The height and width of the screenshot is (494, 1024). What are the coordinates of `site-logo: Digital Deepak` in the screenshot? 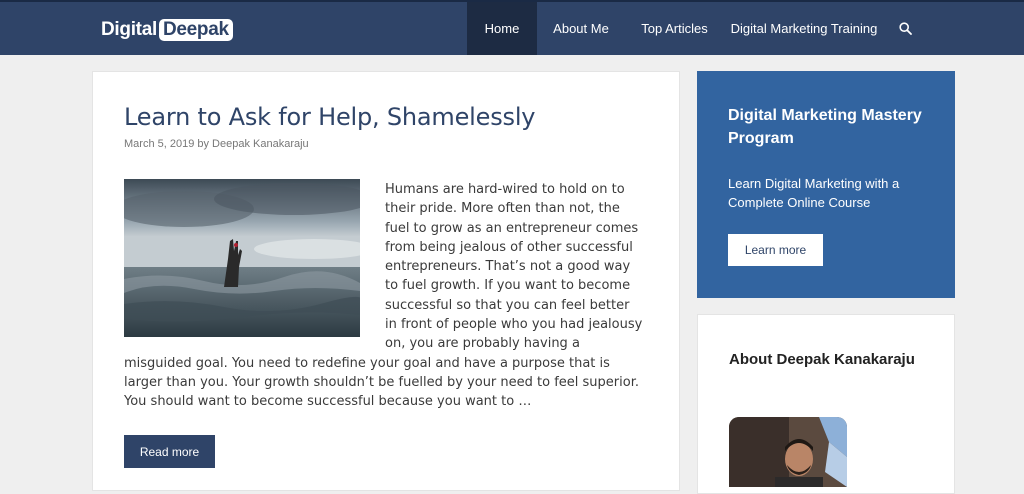 It's located at (167, 30).